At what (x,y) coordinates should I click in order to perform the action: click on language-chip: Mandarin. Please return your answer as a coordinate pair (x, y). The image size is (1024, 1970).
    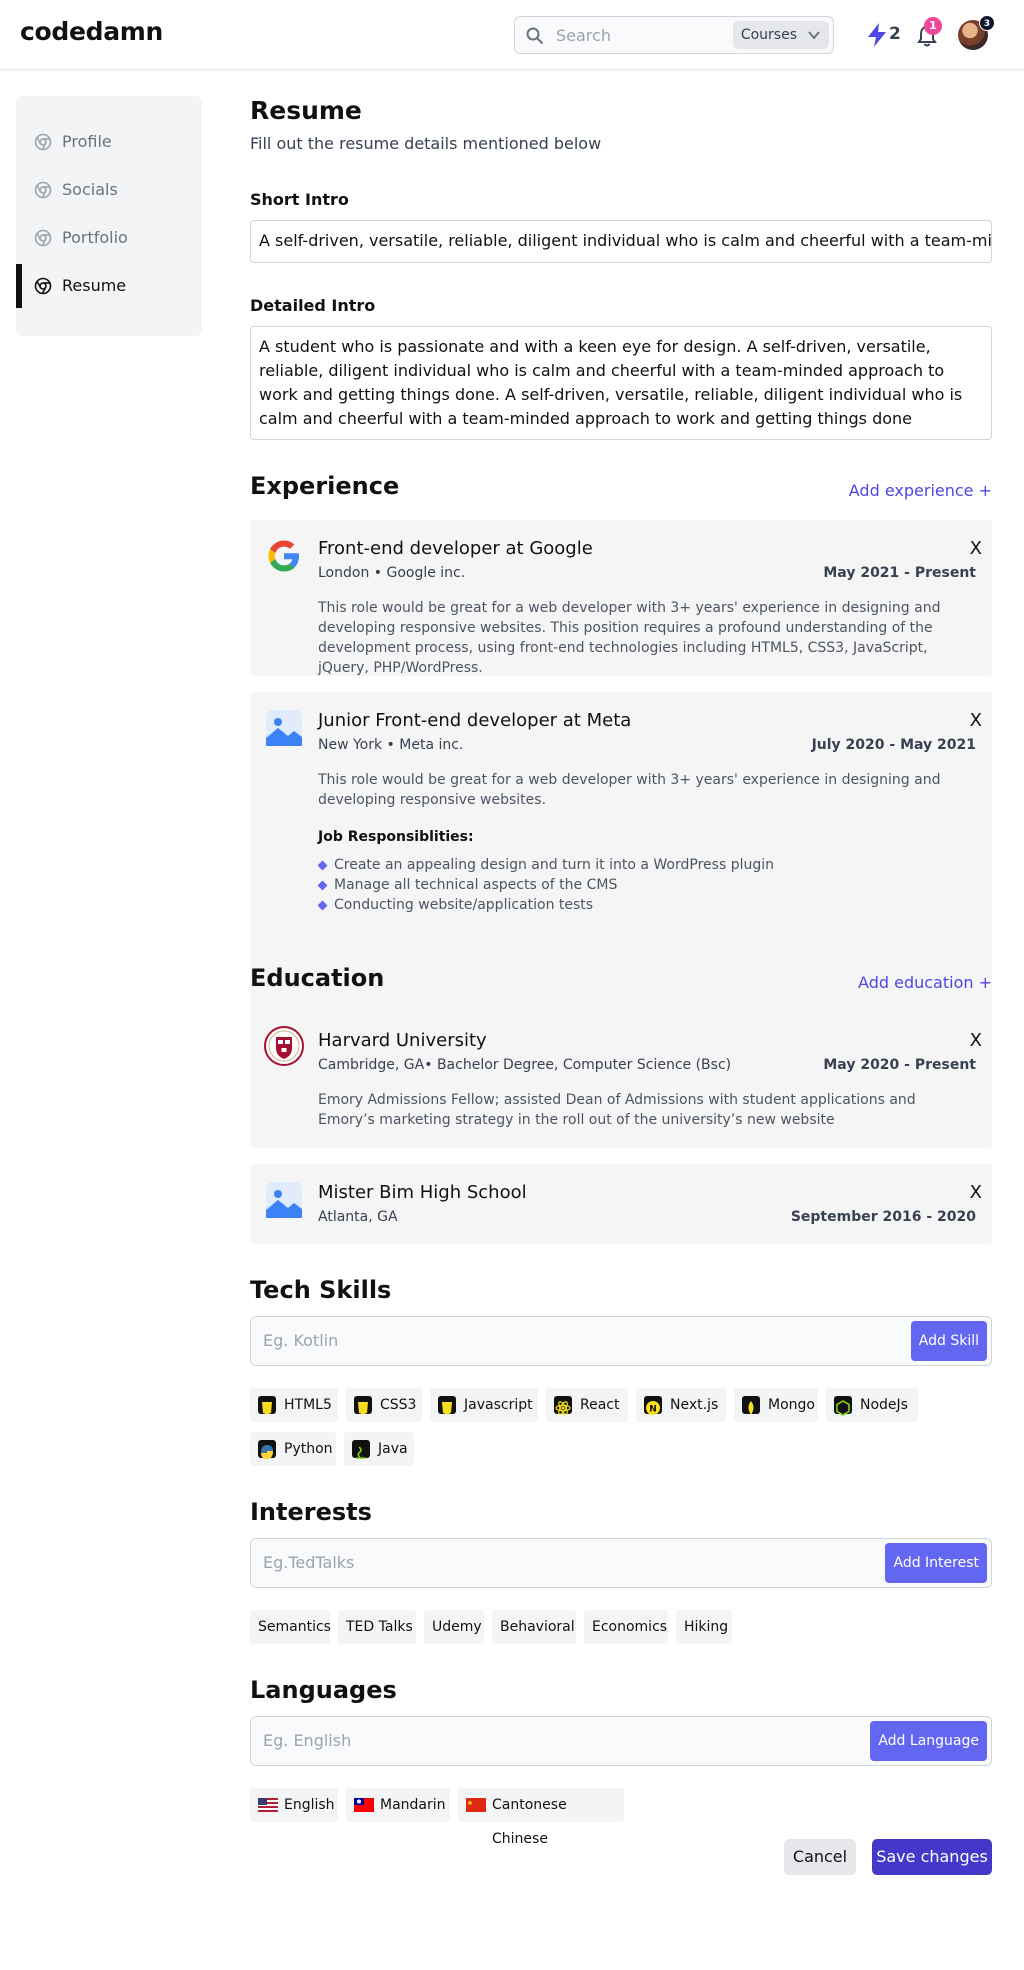
    Looking at the image, I should click on (398, 1805).